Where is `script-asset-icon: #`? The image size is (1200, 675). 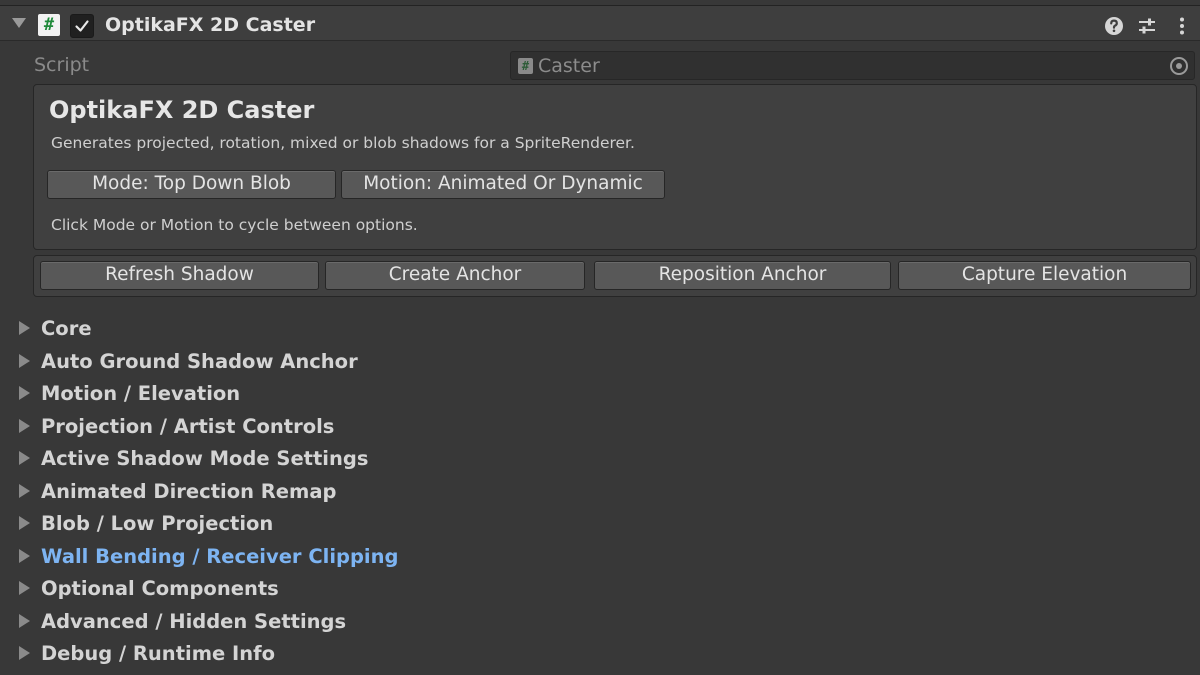 script-asset-icon: # is located at coordinates (525, 66).